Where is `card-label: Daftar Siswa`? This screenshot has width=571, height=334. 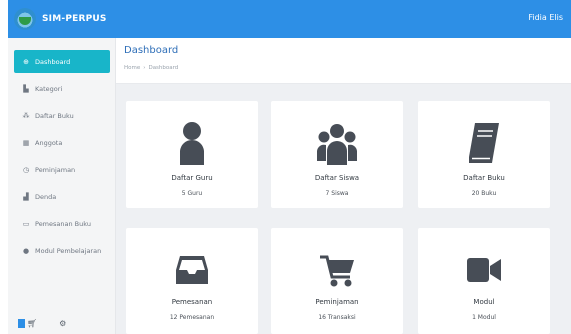 card-label: Daftar Siswa is located at coordinates (337, 178).